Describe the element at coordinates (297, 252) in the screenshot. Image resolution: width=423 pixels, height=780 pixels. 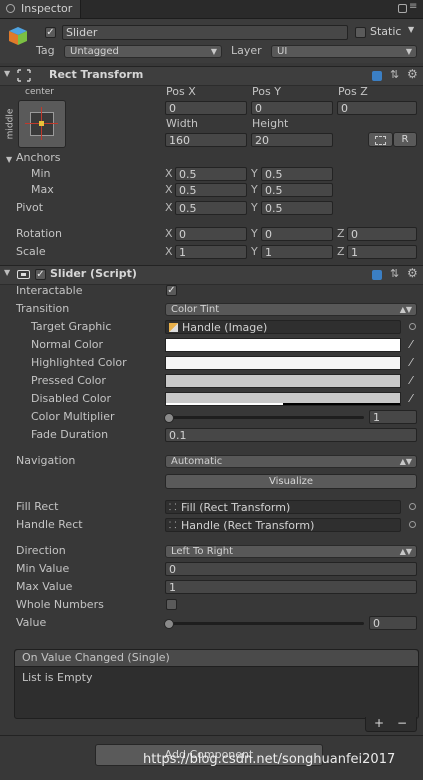
I see `scale-y-field: 1` at that location.